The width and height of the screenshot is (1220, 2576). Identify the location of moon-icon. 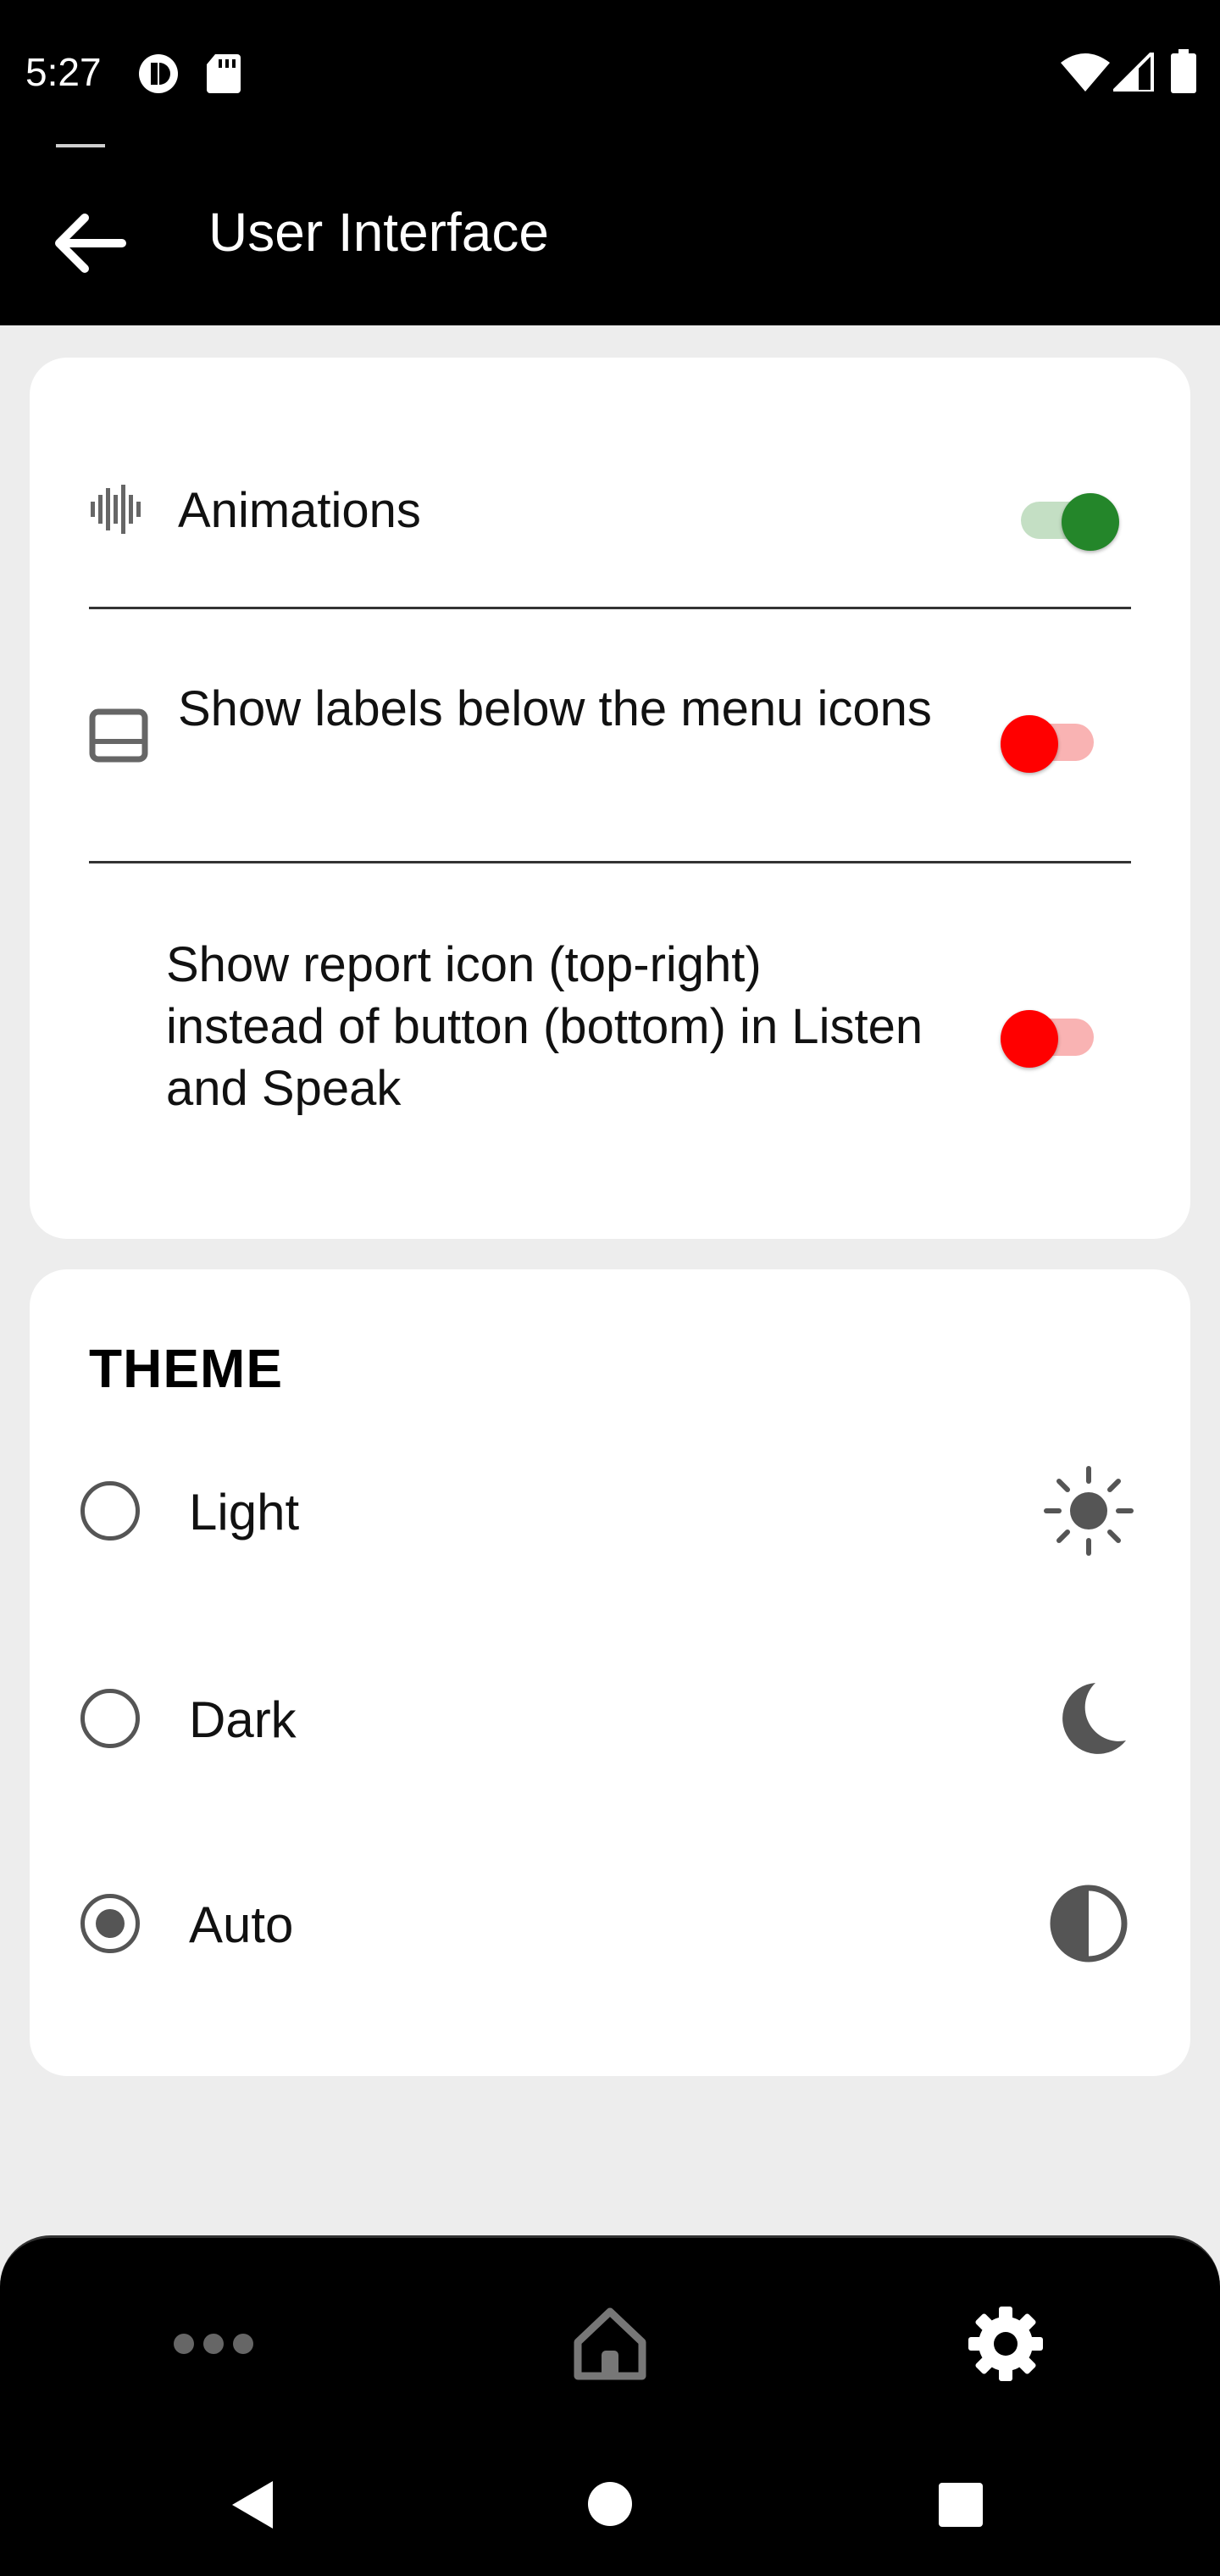
(1094, 1718).